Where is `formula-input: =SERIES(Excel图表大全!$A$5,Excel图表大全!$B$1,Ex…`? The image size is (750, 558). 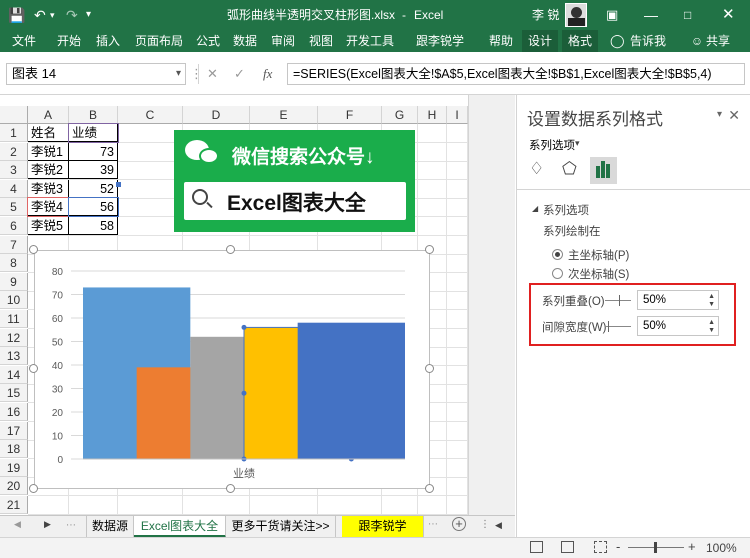 formula-input: =SERIES(Excel图表大全!$A$5,Excel图表大全!$B$1,Ex… is located at coordinates (516, 74).